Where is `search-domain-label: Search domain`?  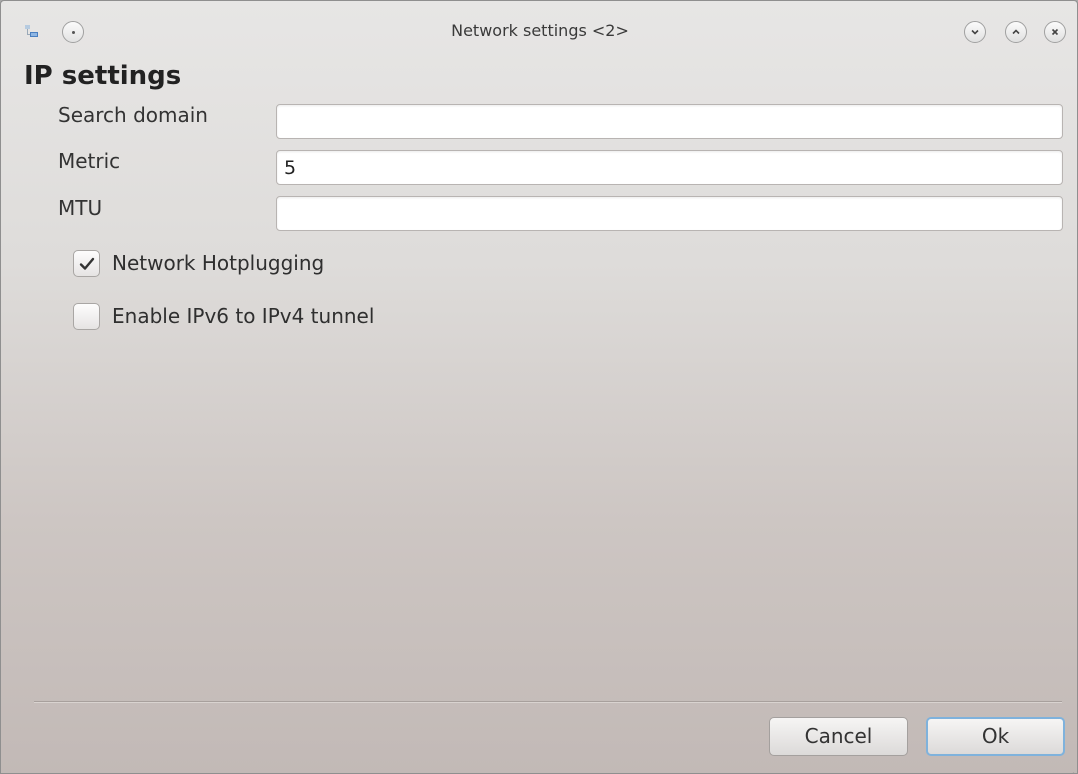
search-domain-label: Search domain is located at coordinates (133, 115).